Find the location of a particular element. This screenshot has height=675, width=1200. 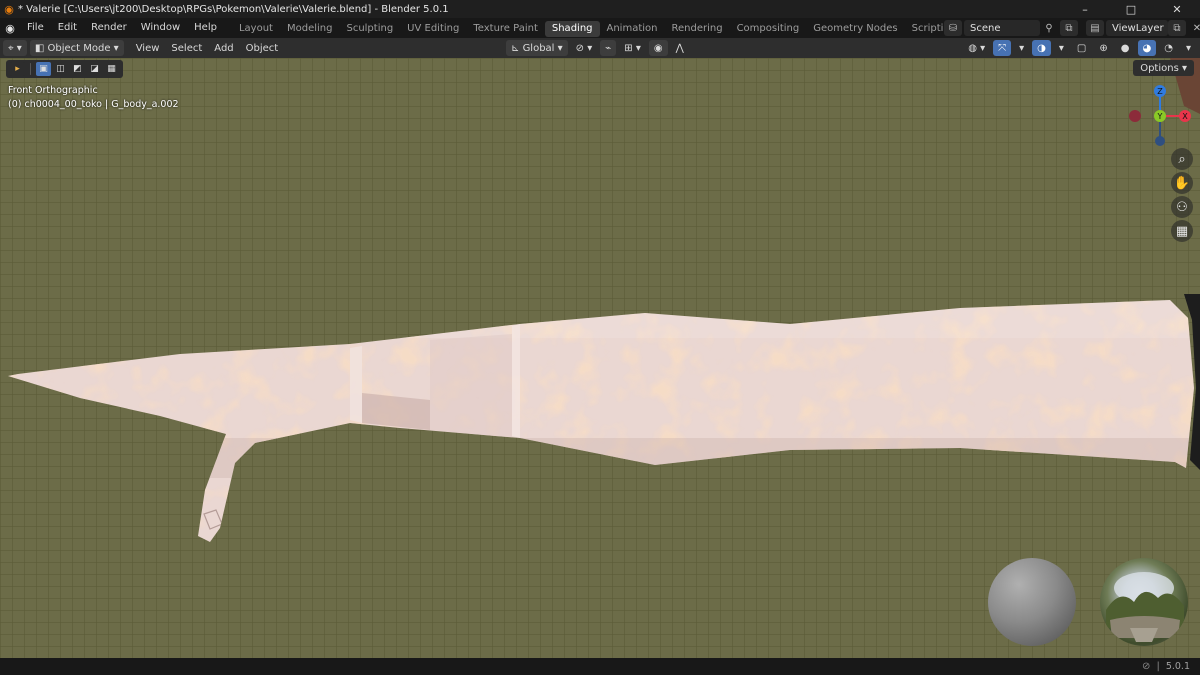

select-extend-icon: ◫ is located at coordinates (60, 69).